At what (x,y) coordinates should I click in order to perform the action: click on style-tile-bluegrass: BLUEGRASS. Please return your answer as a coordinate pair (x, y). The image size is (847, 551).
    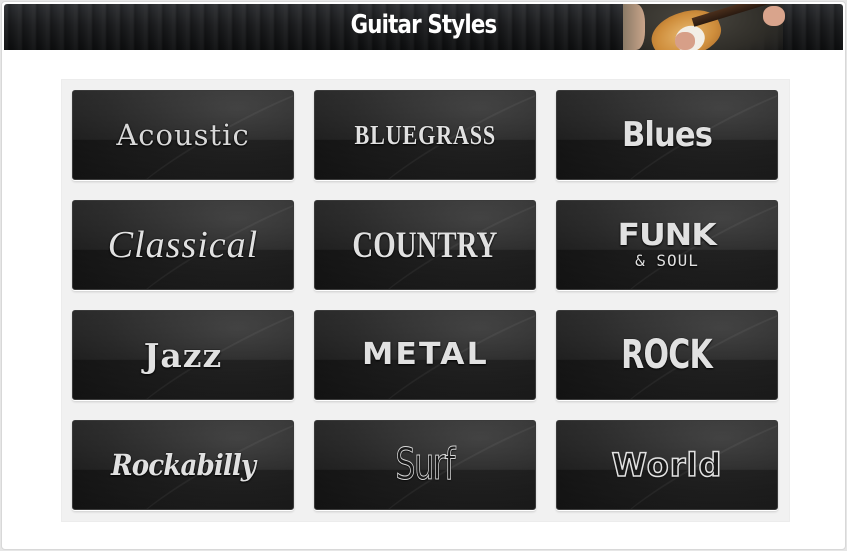
    Looking at the image, I should click on (425, 135).